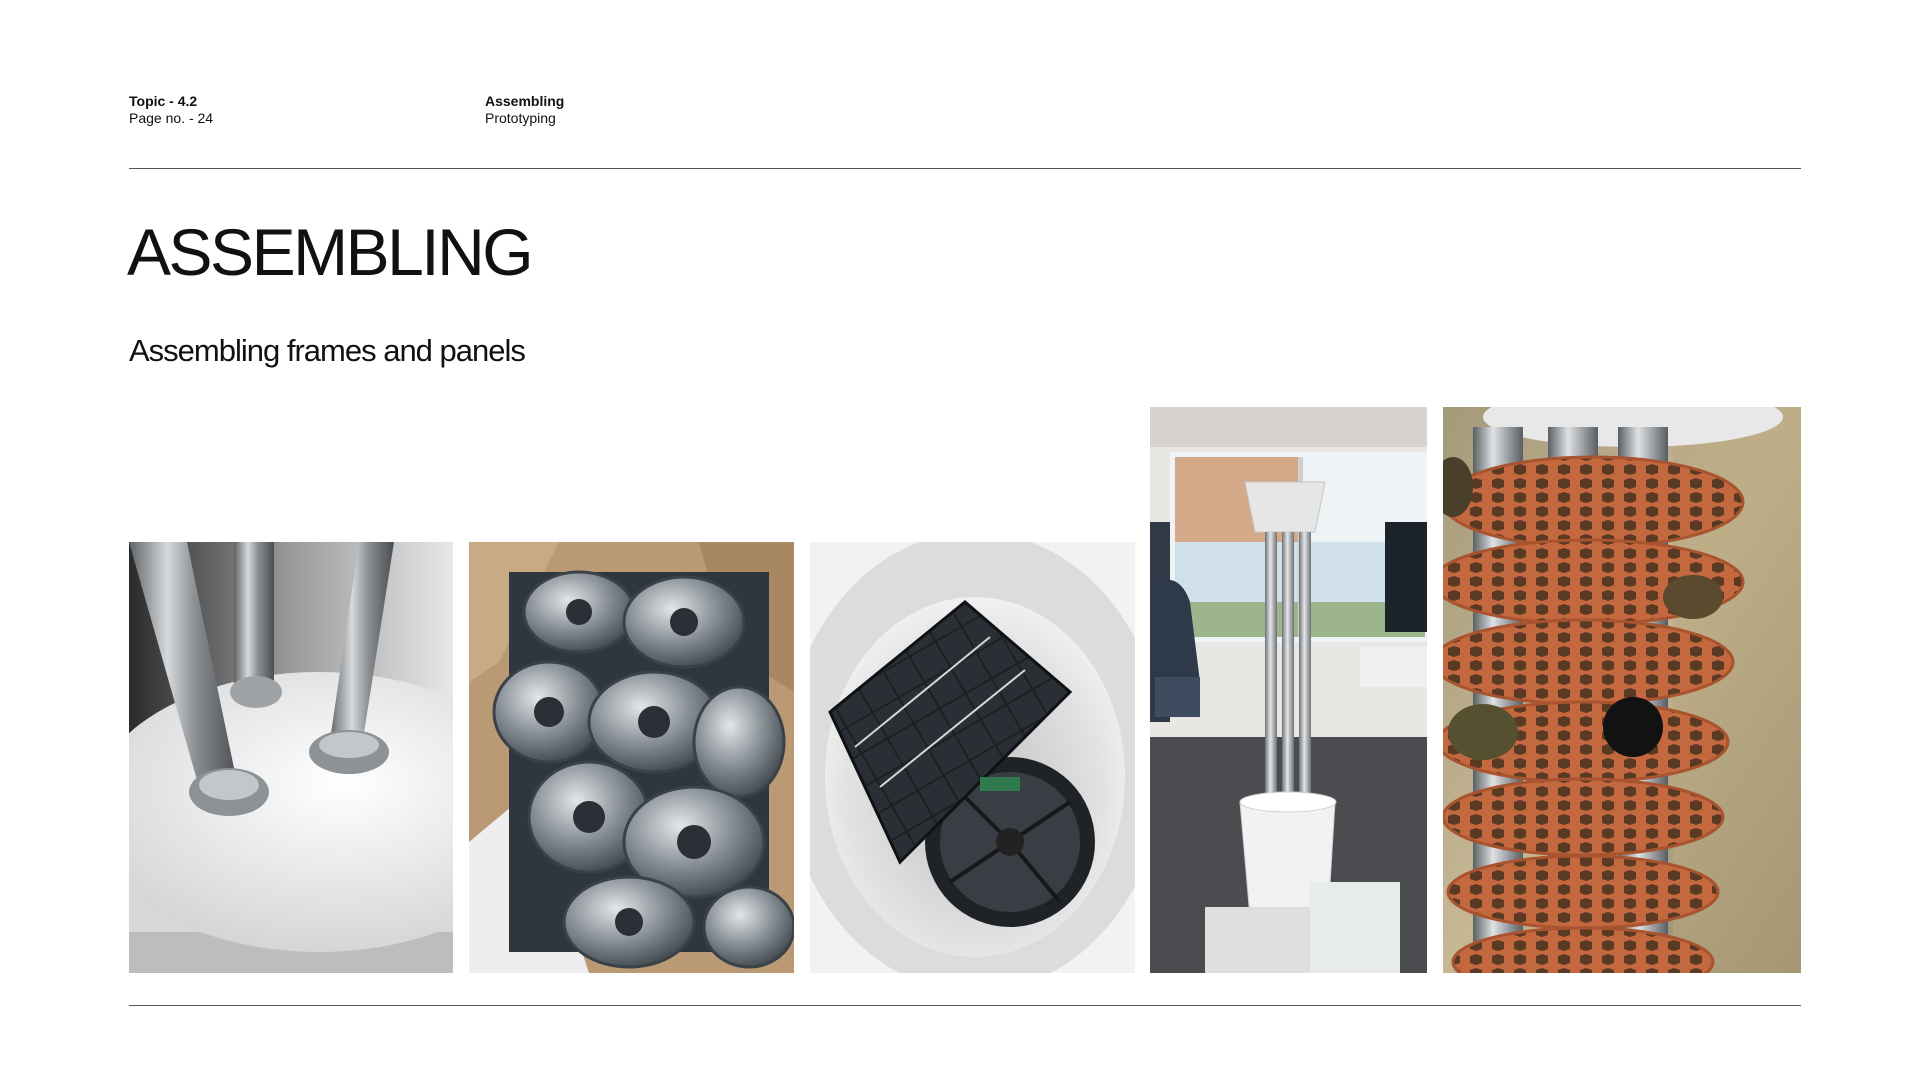 The height and width of the screenshot is (1080, 1920). Describe the element at coordinates (327, 350) in the screenshot. I see `page-subtitle: Assembling frames and panels` at that location.